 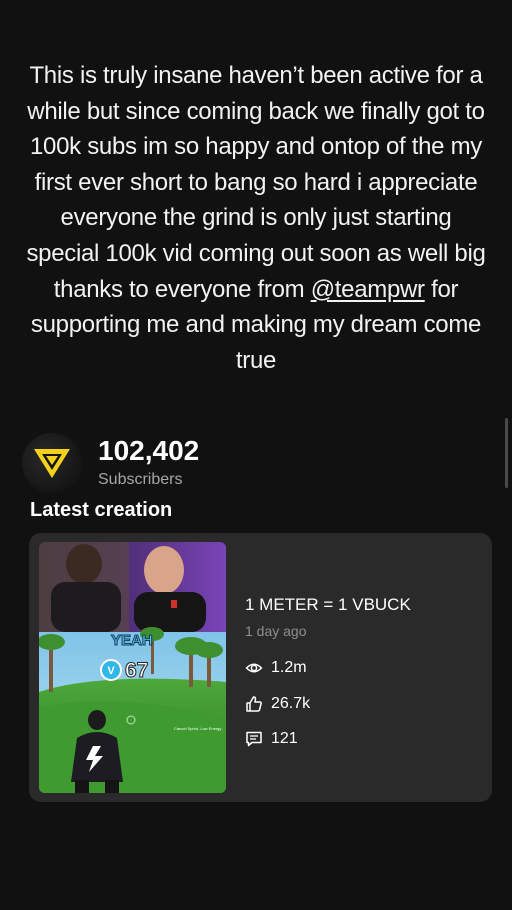 I want to click on thumbnail-small-text: Cancel Sprint, Low Energy, so click(x=198, y=728).